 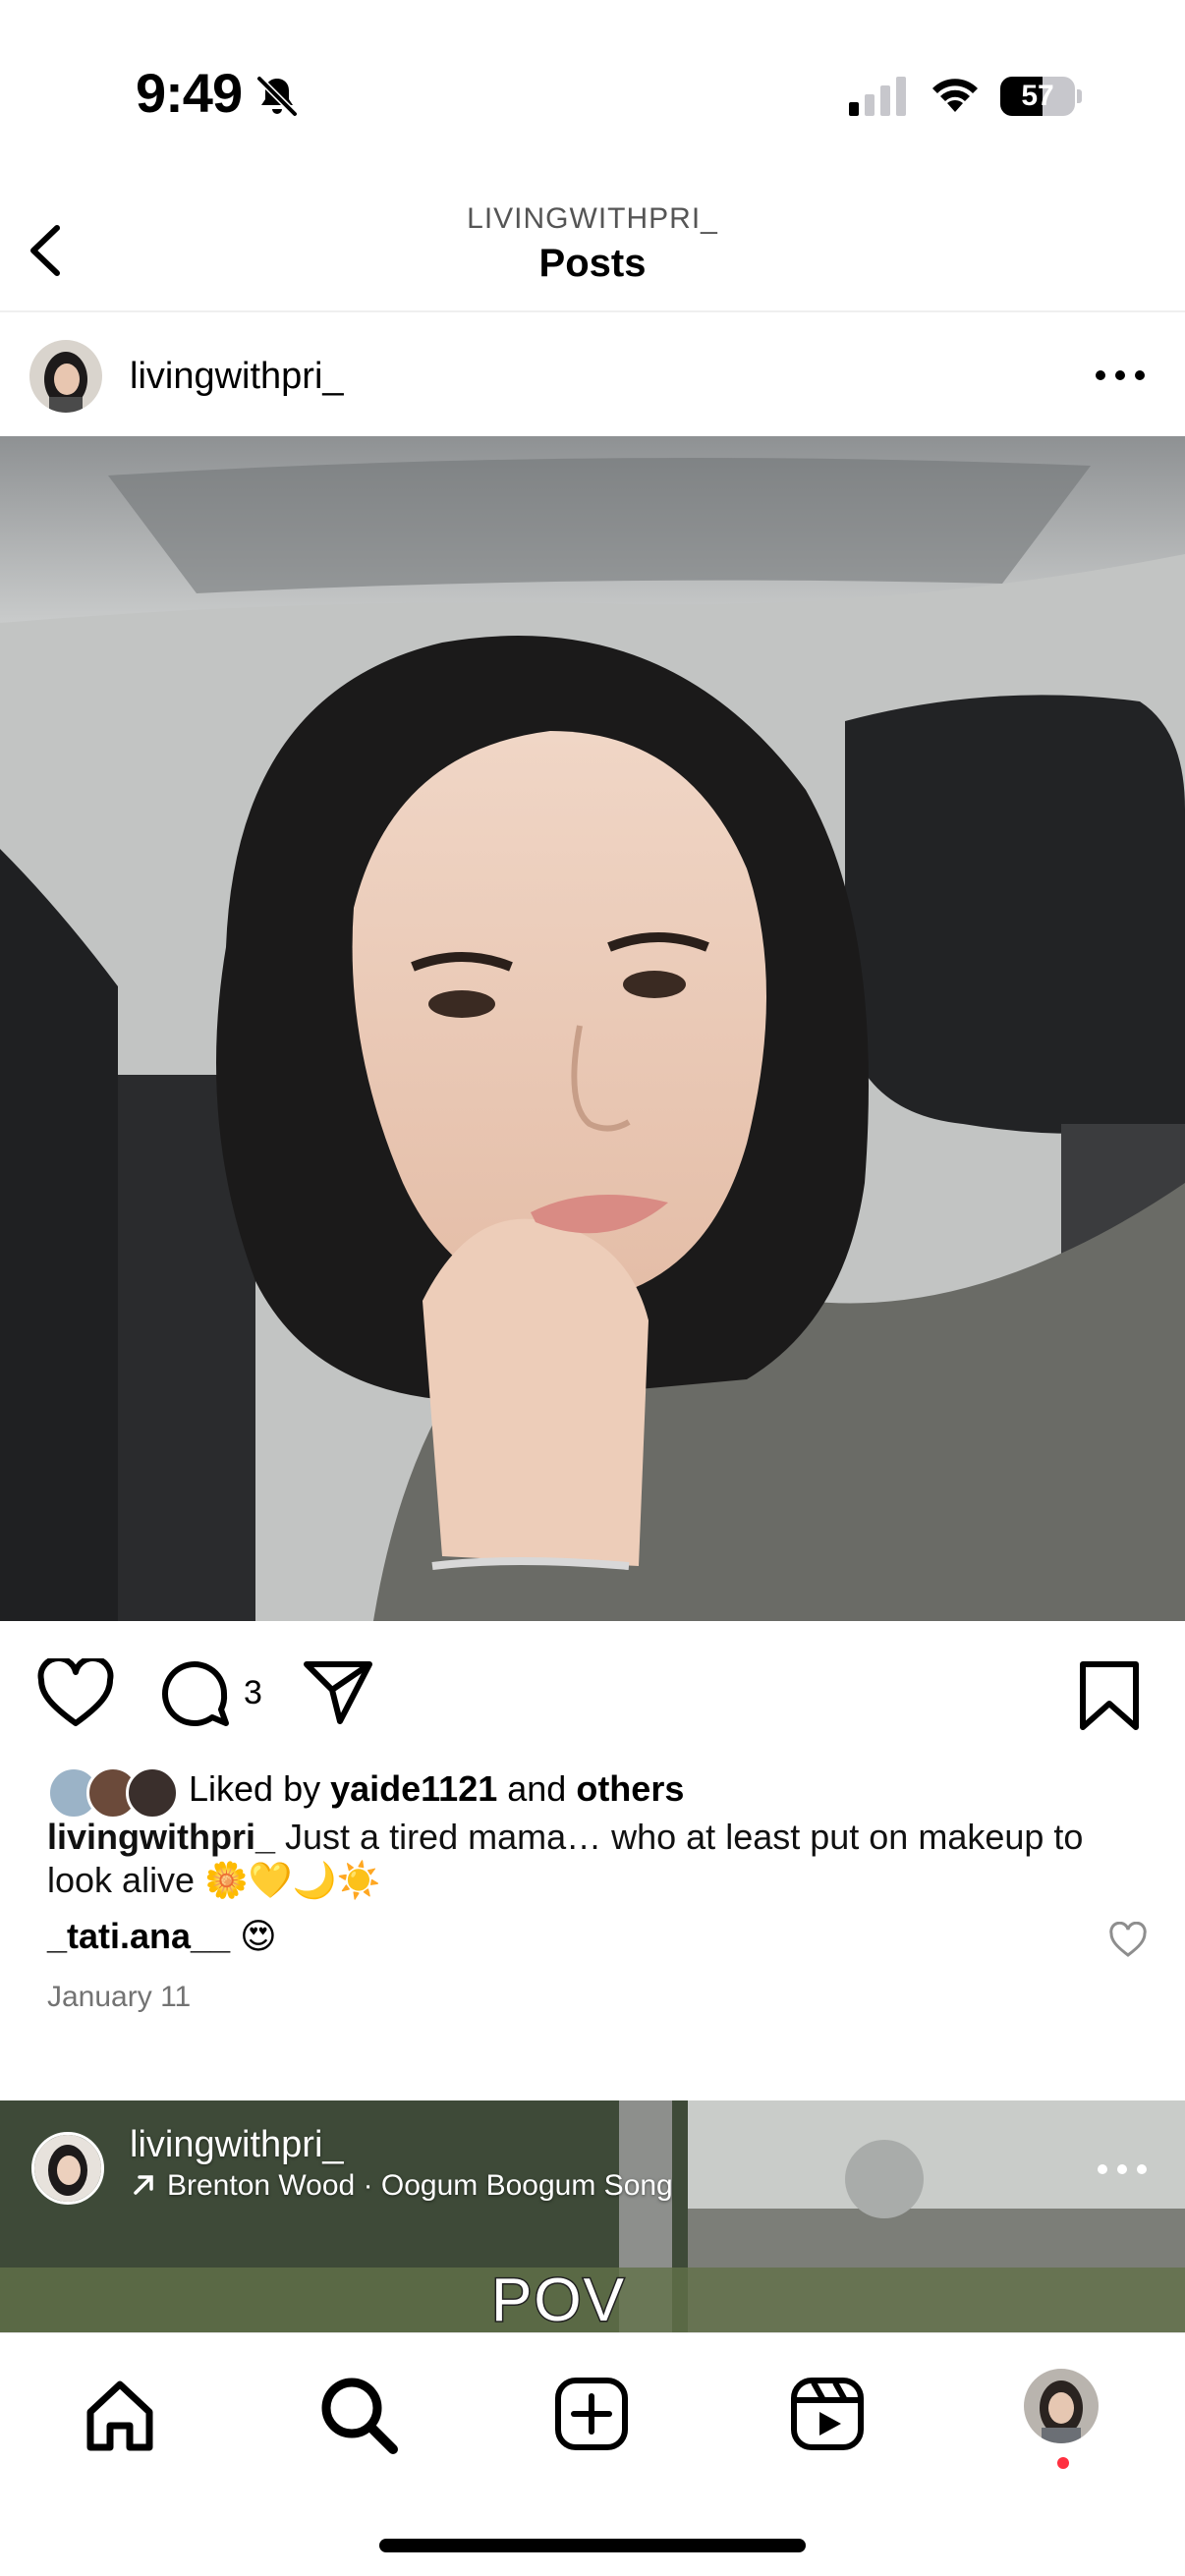 What do you see at coordinates (237, 2145) in the screenshot?
I see `next-post-username: livingwithpri_` at bounding box center [237, 2145].